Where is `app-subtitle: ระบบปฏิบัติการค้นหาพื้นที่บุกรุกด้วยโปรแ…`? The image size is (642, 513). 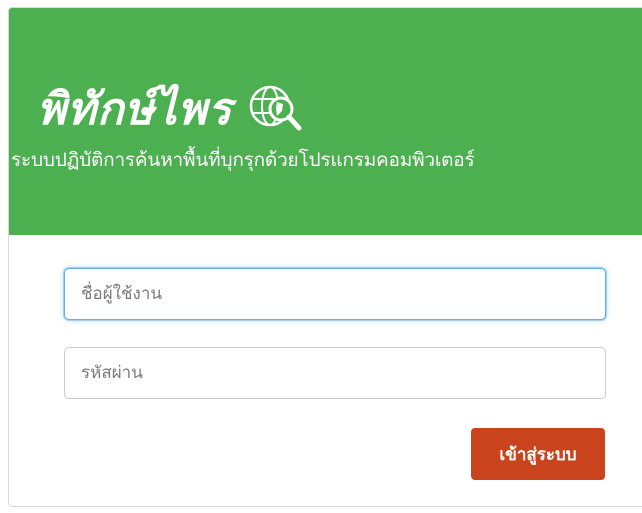 app-subtitle: ระบบปฏิบัติการค้นหาพื้นที่บุกรุกด้วยโปรแ… is located at coordinates (243, 160).